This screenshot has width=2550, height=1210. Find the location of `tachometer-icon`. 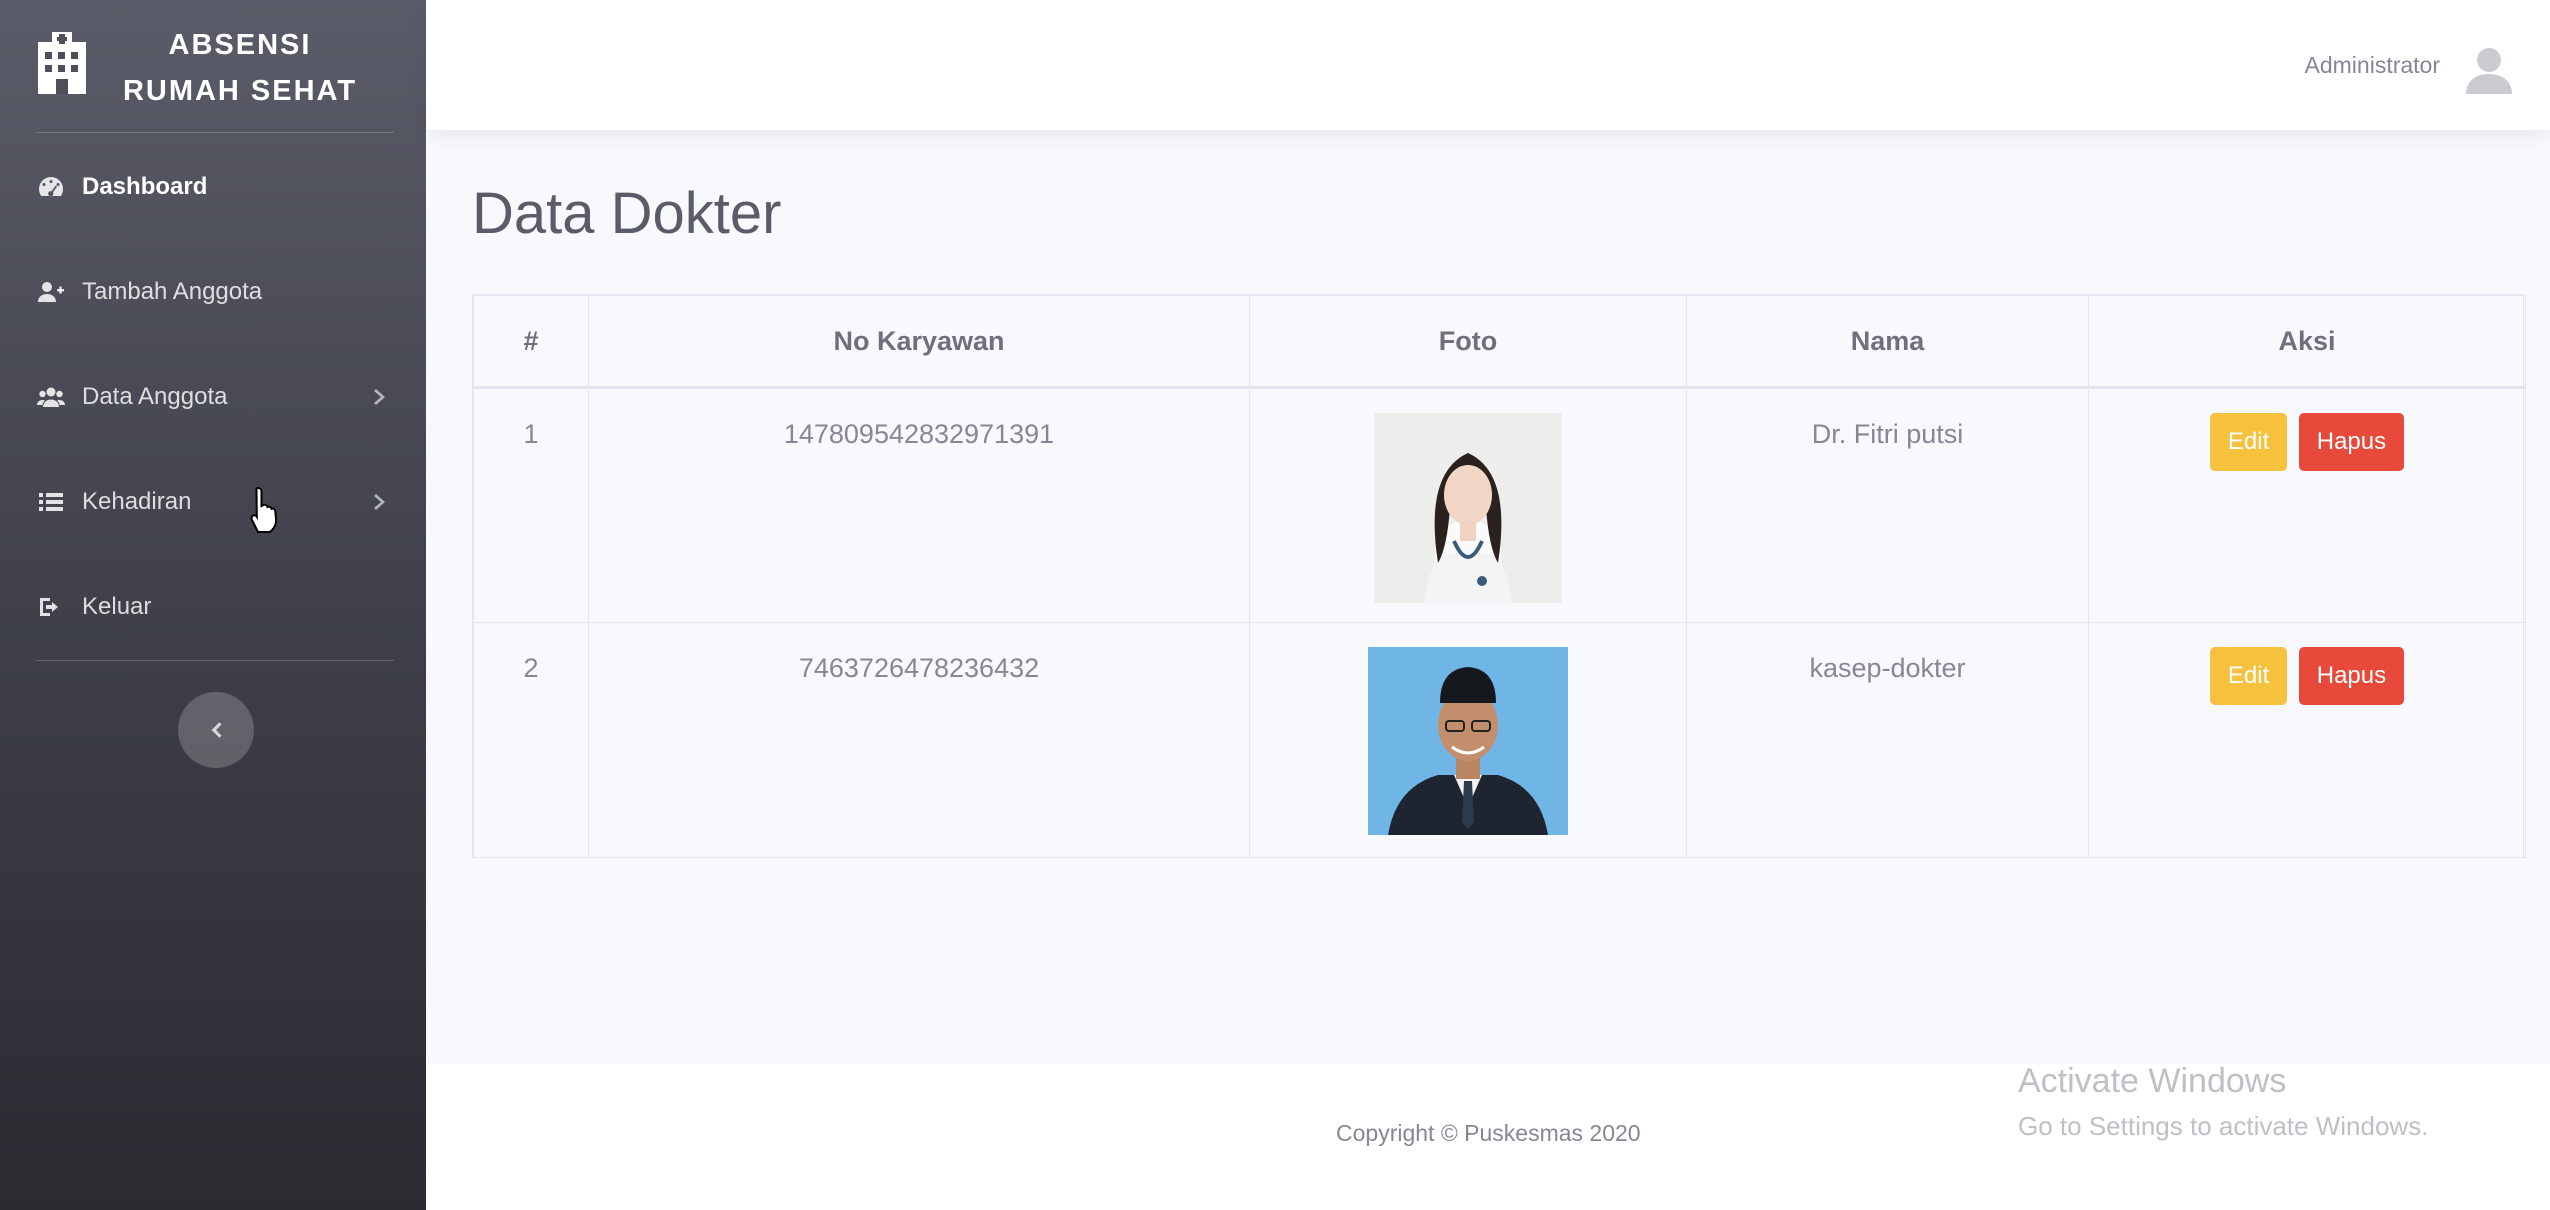

tachometer-icon is located at coordinates (51, 187).